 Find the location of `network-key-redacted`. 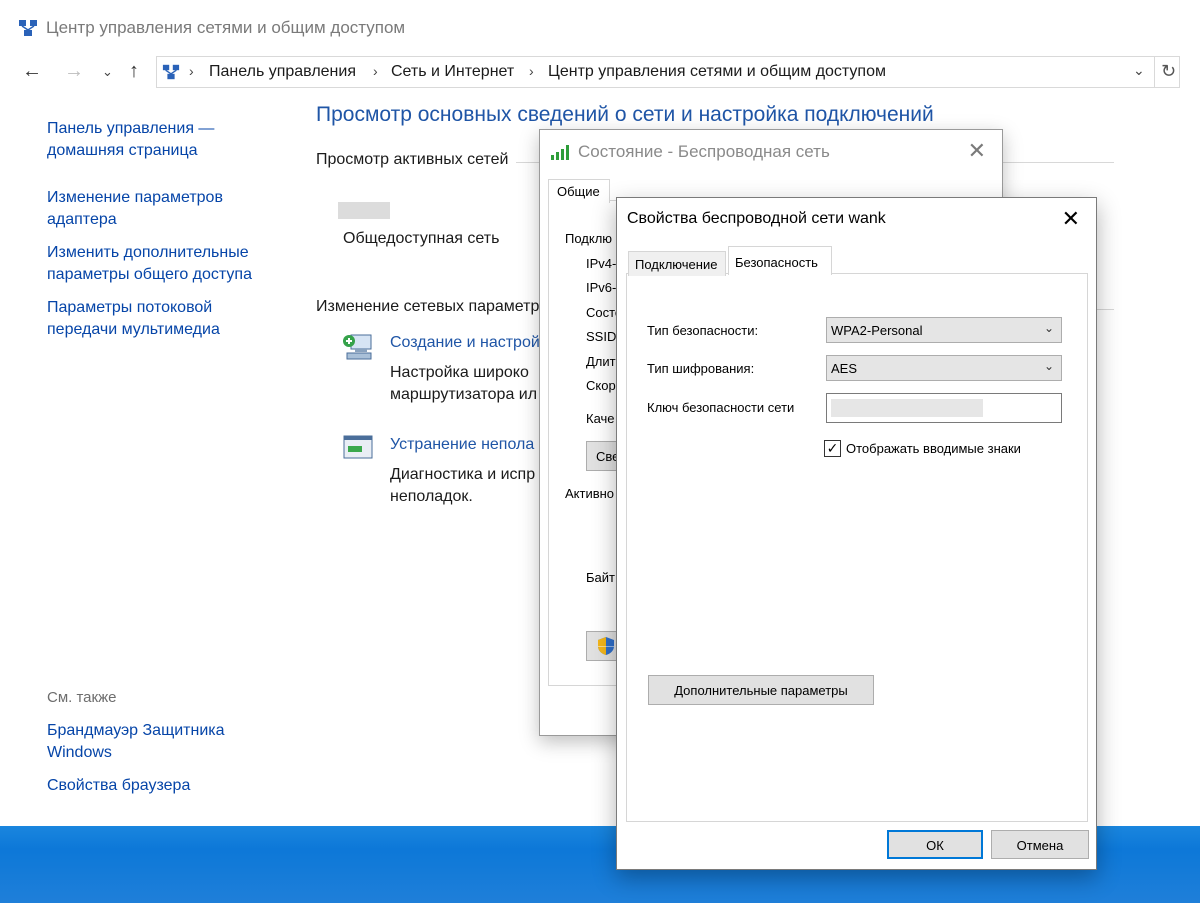

network-key-redacted is located at coordinates (907, 408).